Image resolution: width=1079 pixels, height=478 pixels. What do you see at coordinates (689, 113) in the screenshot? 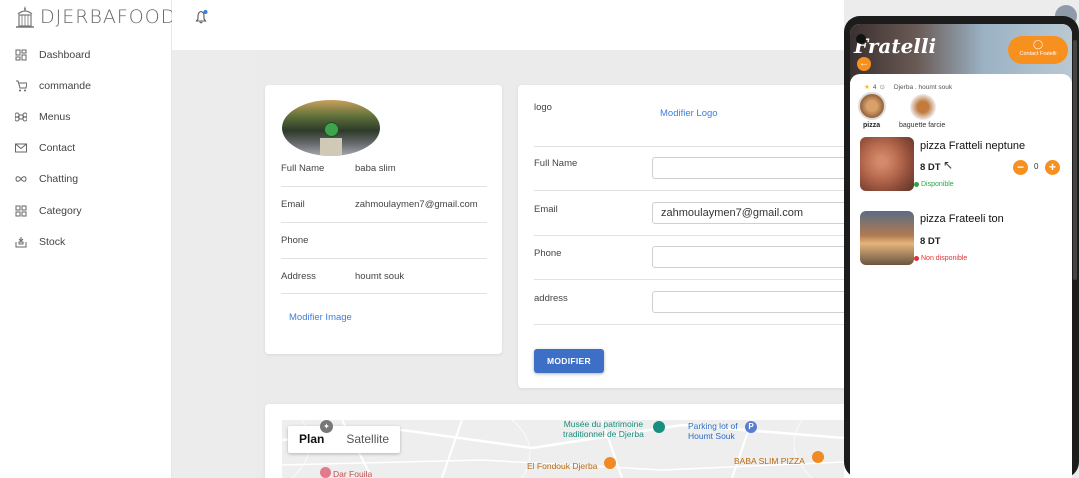
I see `modify-logo-link: Modifier Logo` at bounding box center [689, 113].